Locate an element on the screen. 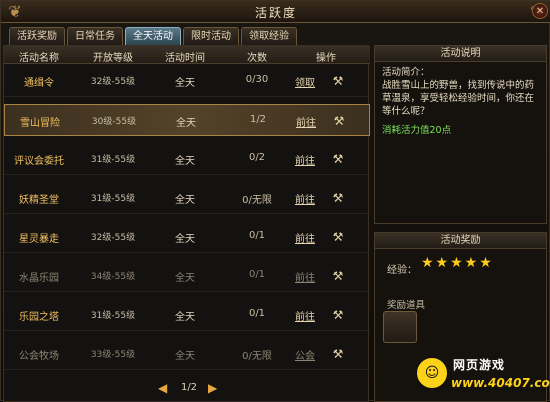 This screenshot has width=550, height=402. tab-bar: 活跃奖励 日常任务 全天活动 限时活动 领取经验 is located at coordinates (153, 36).